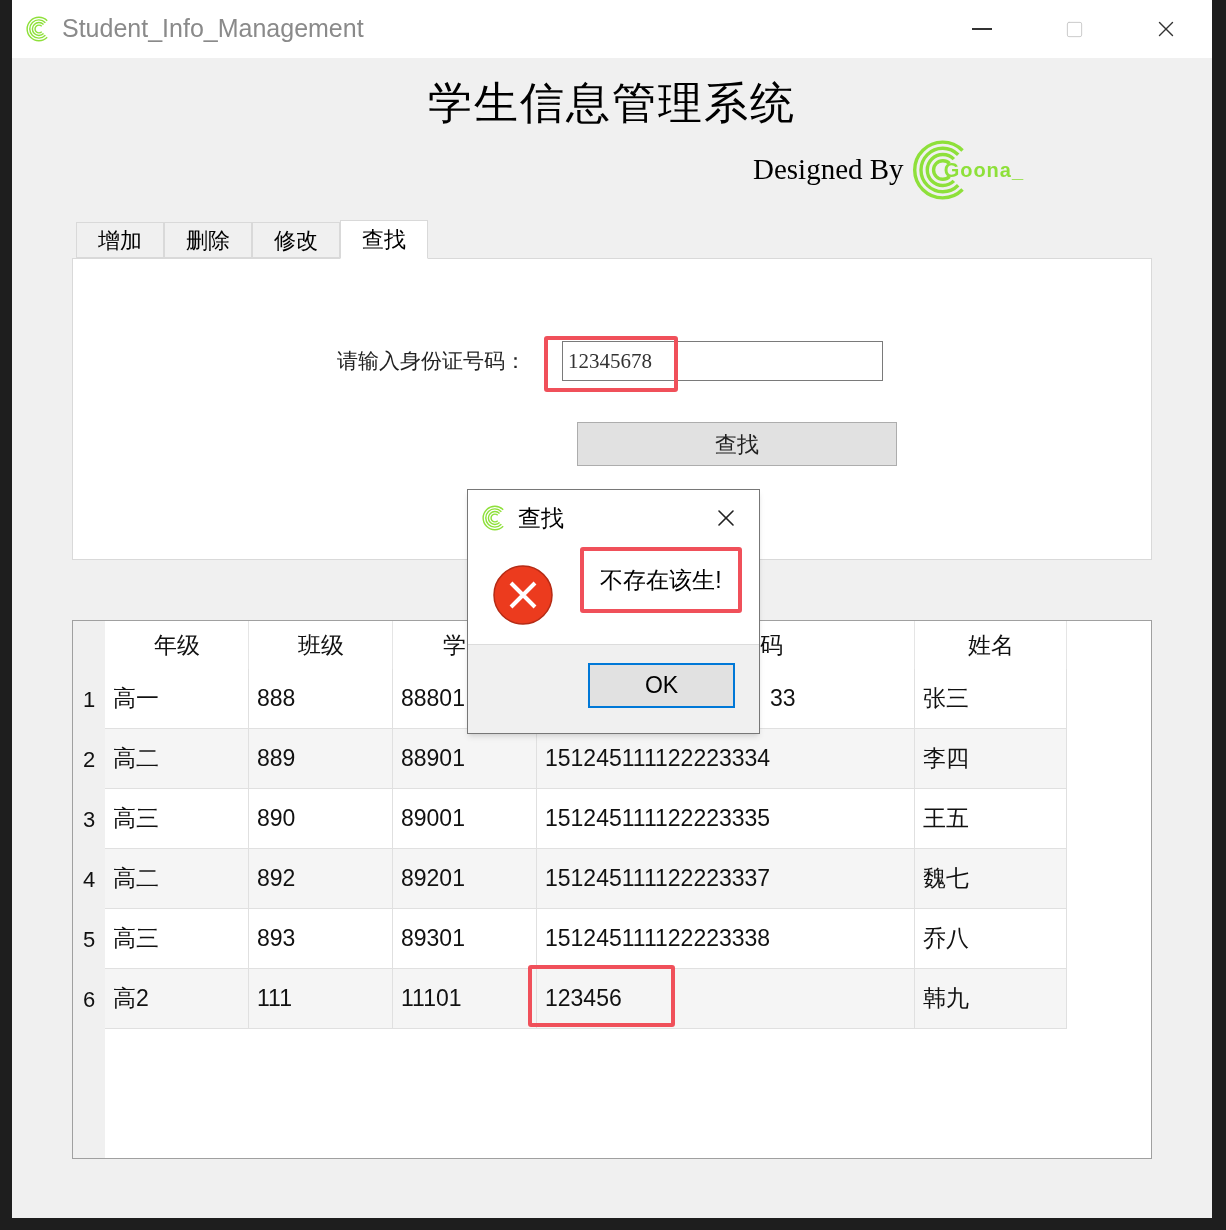 The width and height of the screenshot is (1226, 1230). Describe the element at coordinates (276, 819) in the screenshot. I see `table-cell-text: 890` at that location.